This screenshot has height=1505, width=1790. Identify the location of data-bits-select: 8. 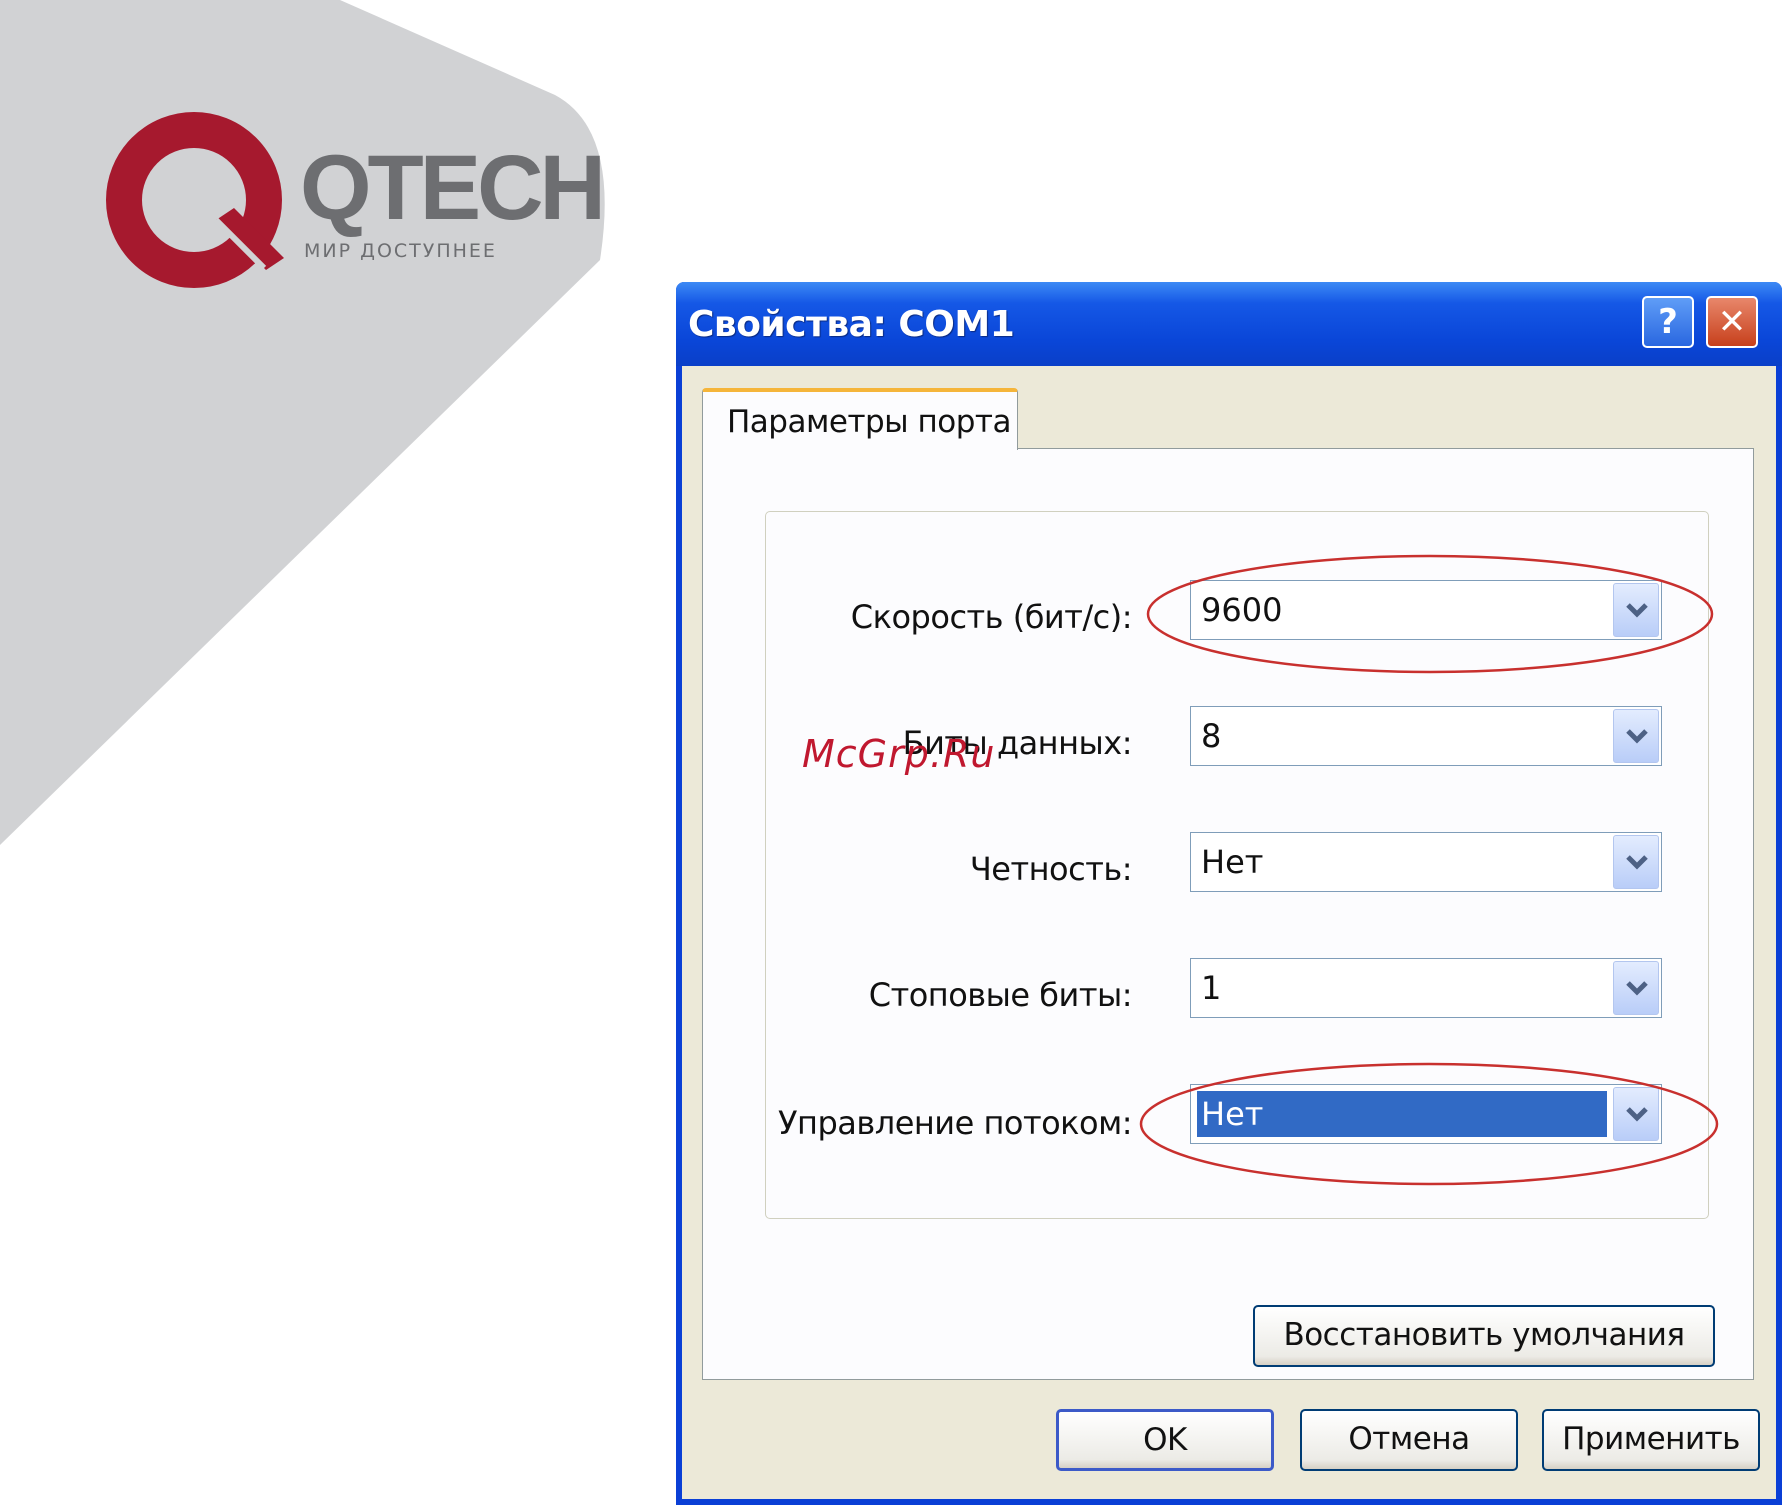
(1426, 736).